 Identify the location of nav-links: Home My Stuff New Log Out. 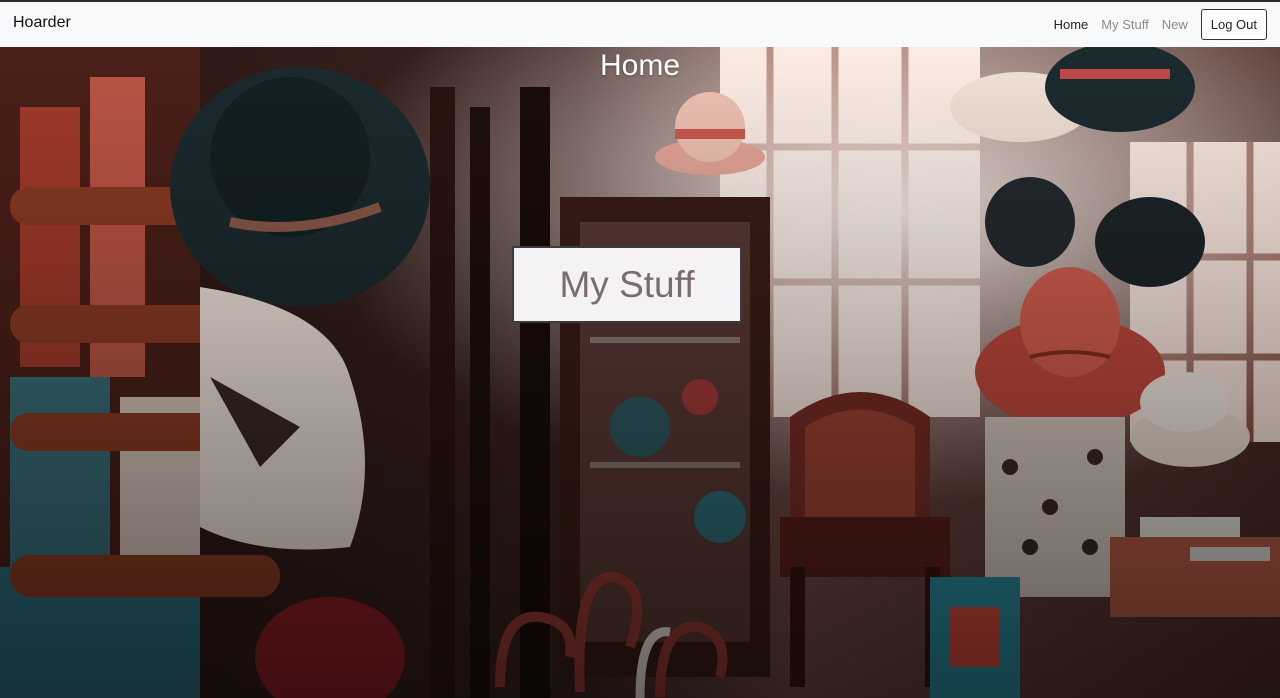
(1160, 24).